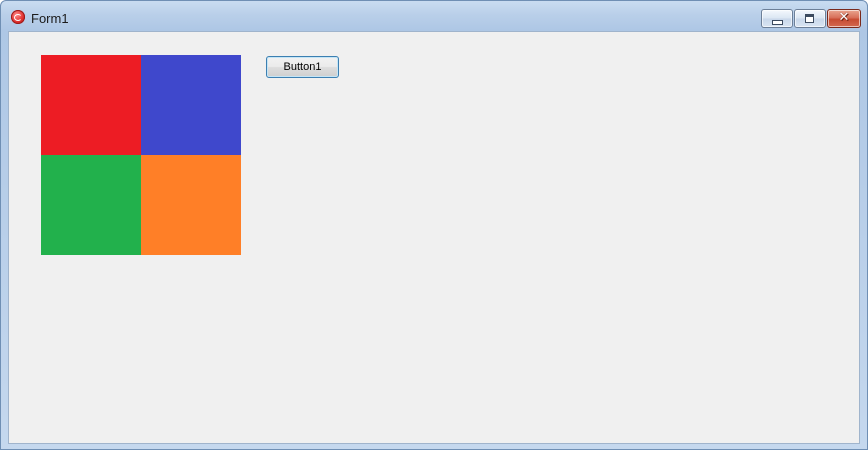  Describe the element at coordinates (777, 22) in the screenshot. I see `minimize-icon` at that location.